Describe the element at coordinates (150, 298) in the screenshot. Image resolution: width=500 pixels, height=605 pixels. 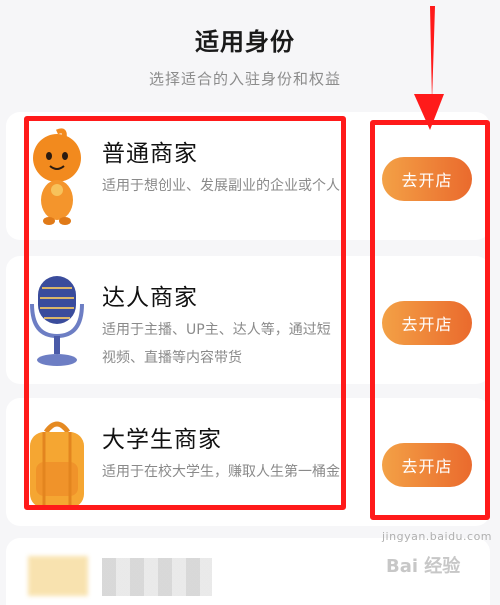
I see `card-title: 达人商家` at that location.